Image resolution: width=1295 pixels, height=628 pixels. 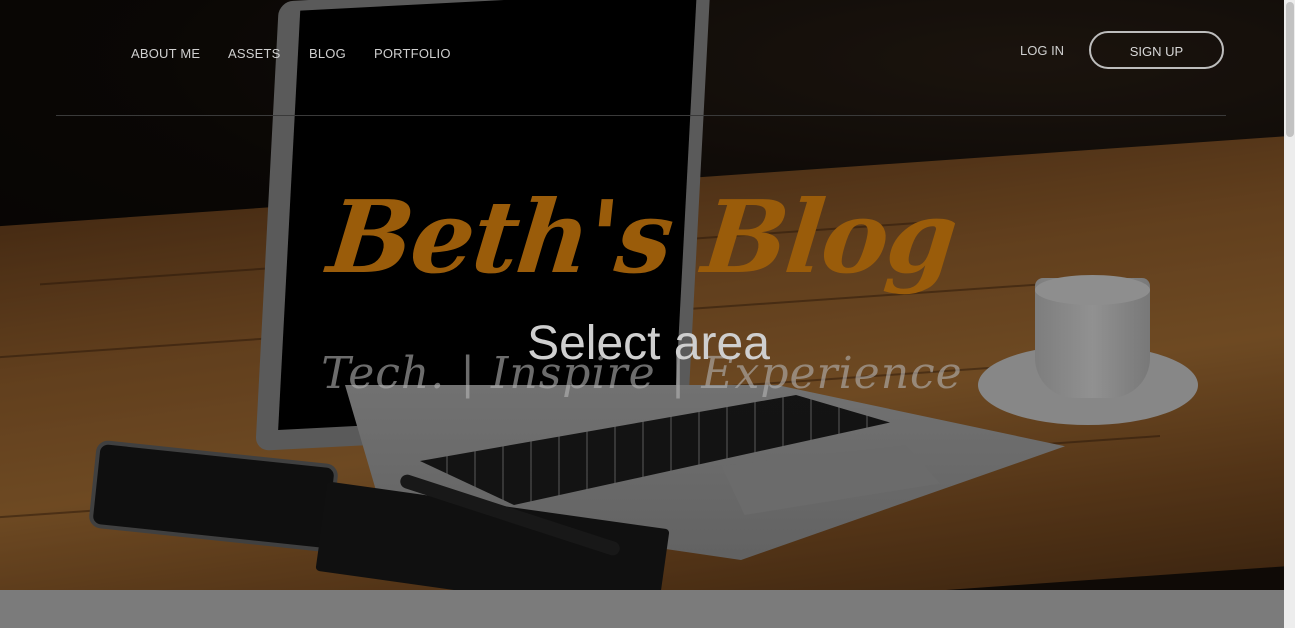 I want to click on nav-divider, so click(x=641, y=115).